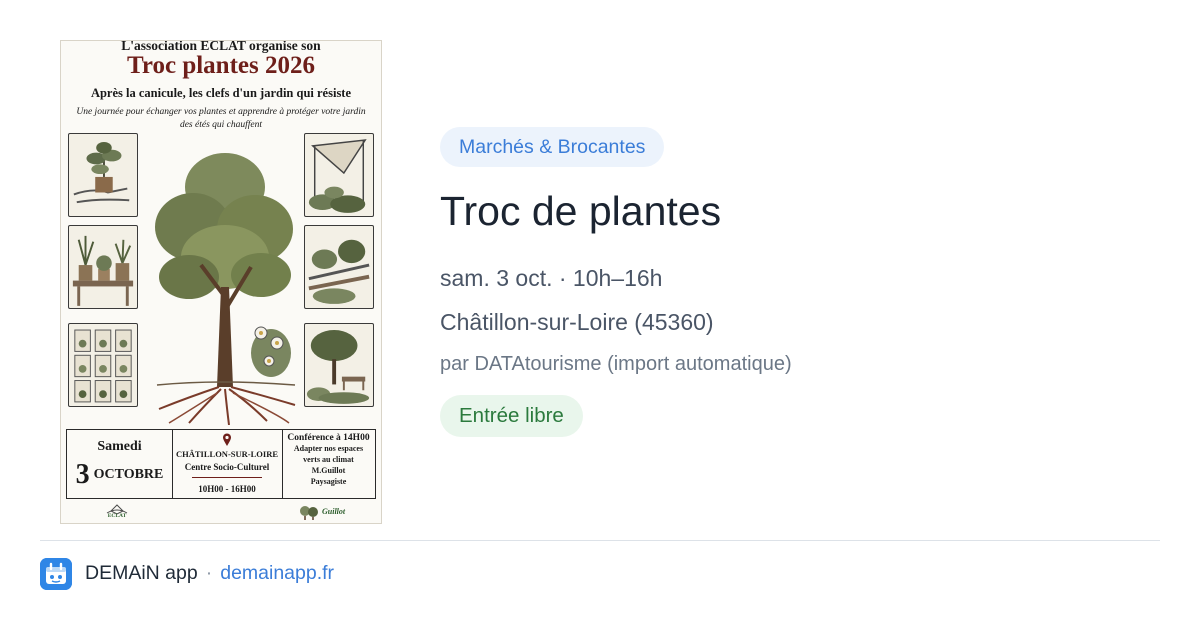  What do you see at coordinates (339, 175) in the screenshot?
I see `vignette-shade-sail` at bounding box center [339, 175].